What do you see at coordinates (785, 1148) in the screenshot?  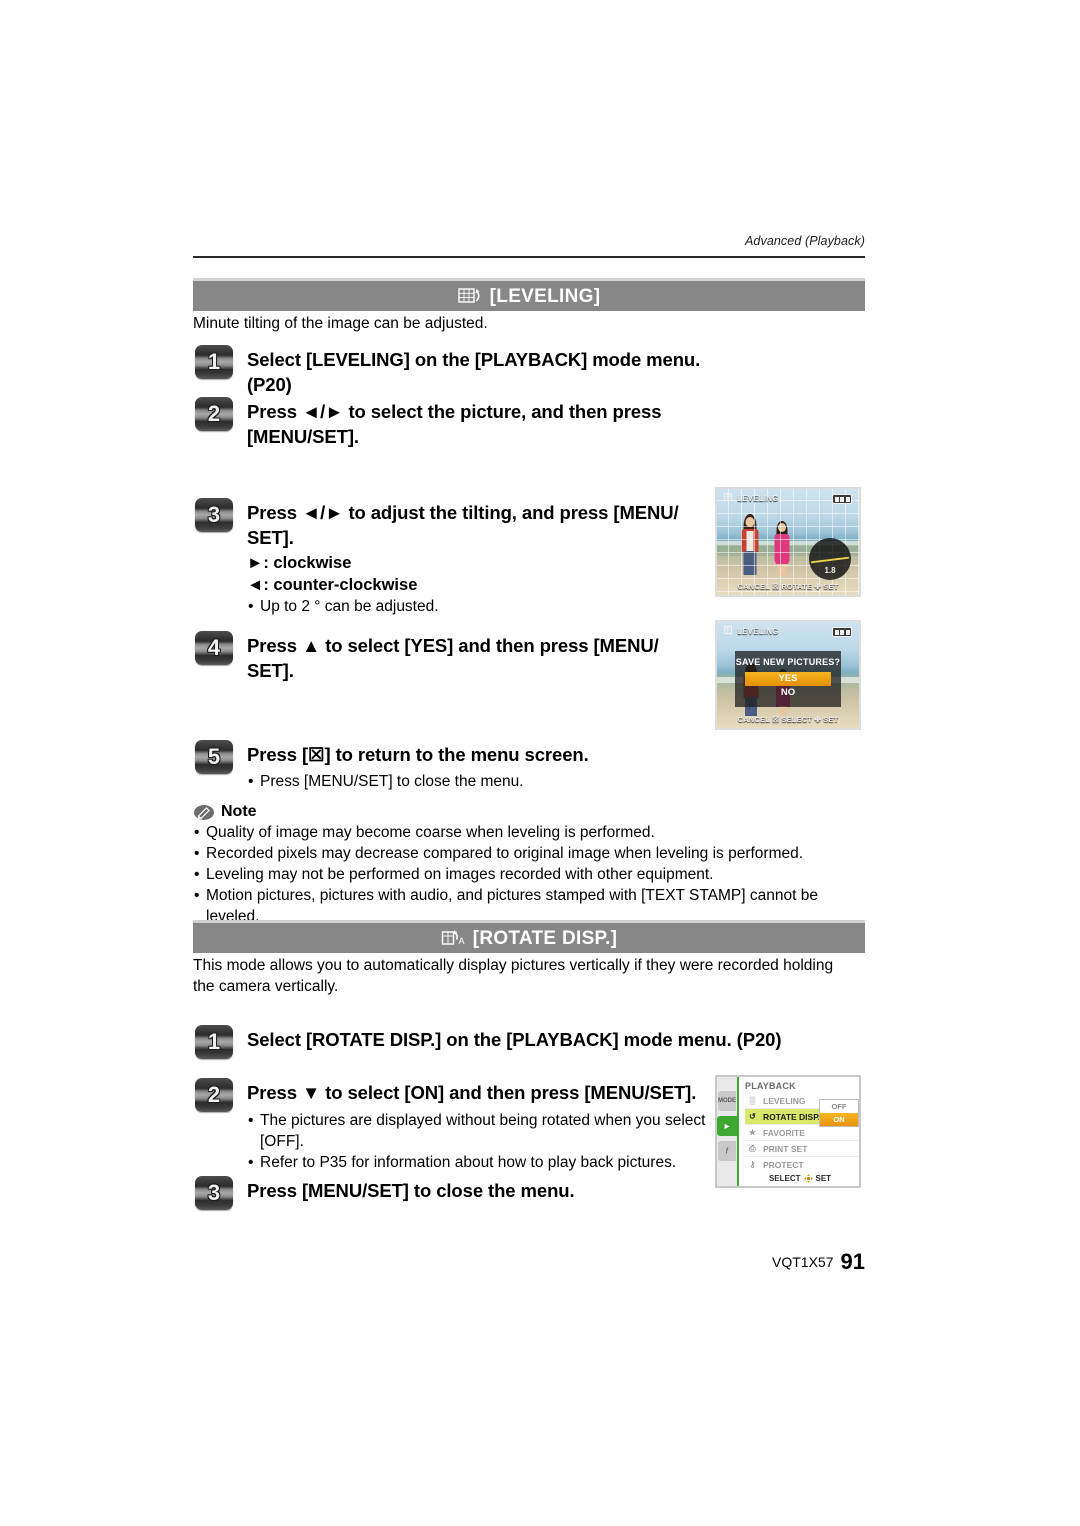 I see `menu-item-label: PRINT SET` at bounding box center [785, 1148].